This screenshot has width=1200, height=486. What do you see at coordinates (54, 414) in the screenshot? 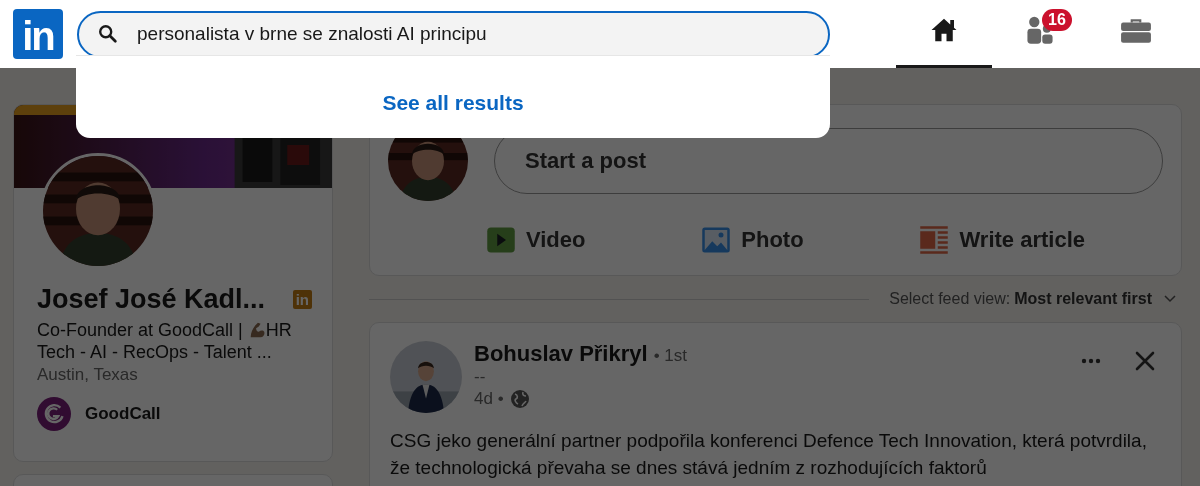
I see `company-logo-icon` at bounding box center [54, 414].